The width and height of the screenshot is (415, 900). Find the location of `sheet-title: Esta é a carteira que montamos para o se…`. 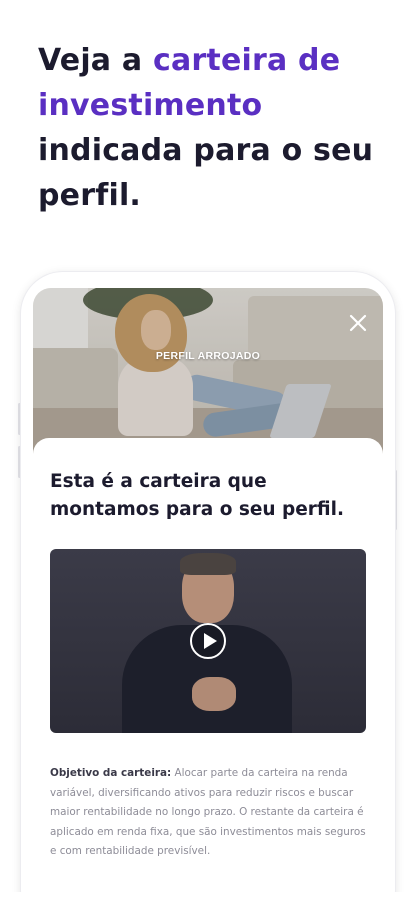

sheet-title: Esta é a carteira que montamos para o se… is located at coordinates (197, 495).